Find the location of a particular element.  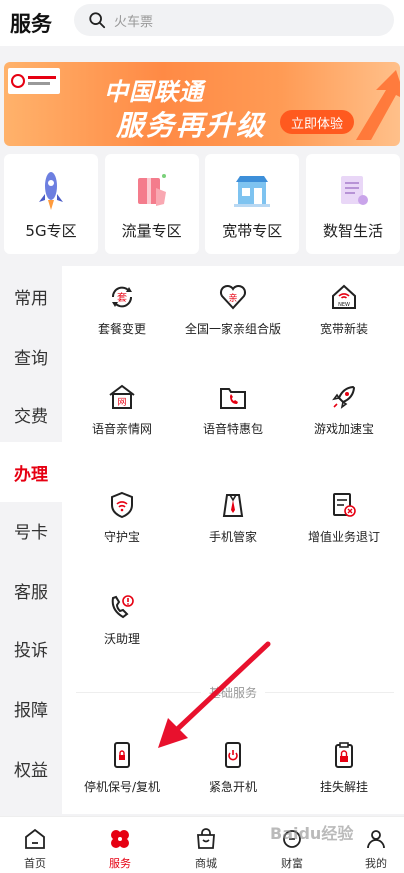

home-icon is located at coordinates (35, 838).